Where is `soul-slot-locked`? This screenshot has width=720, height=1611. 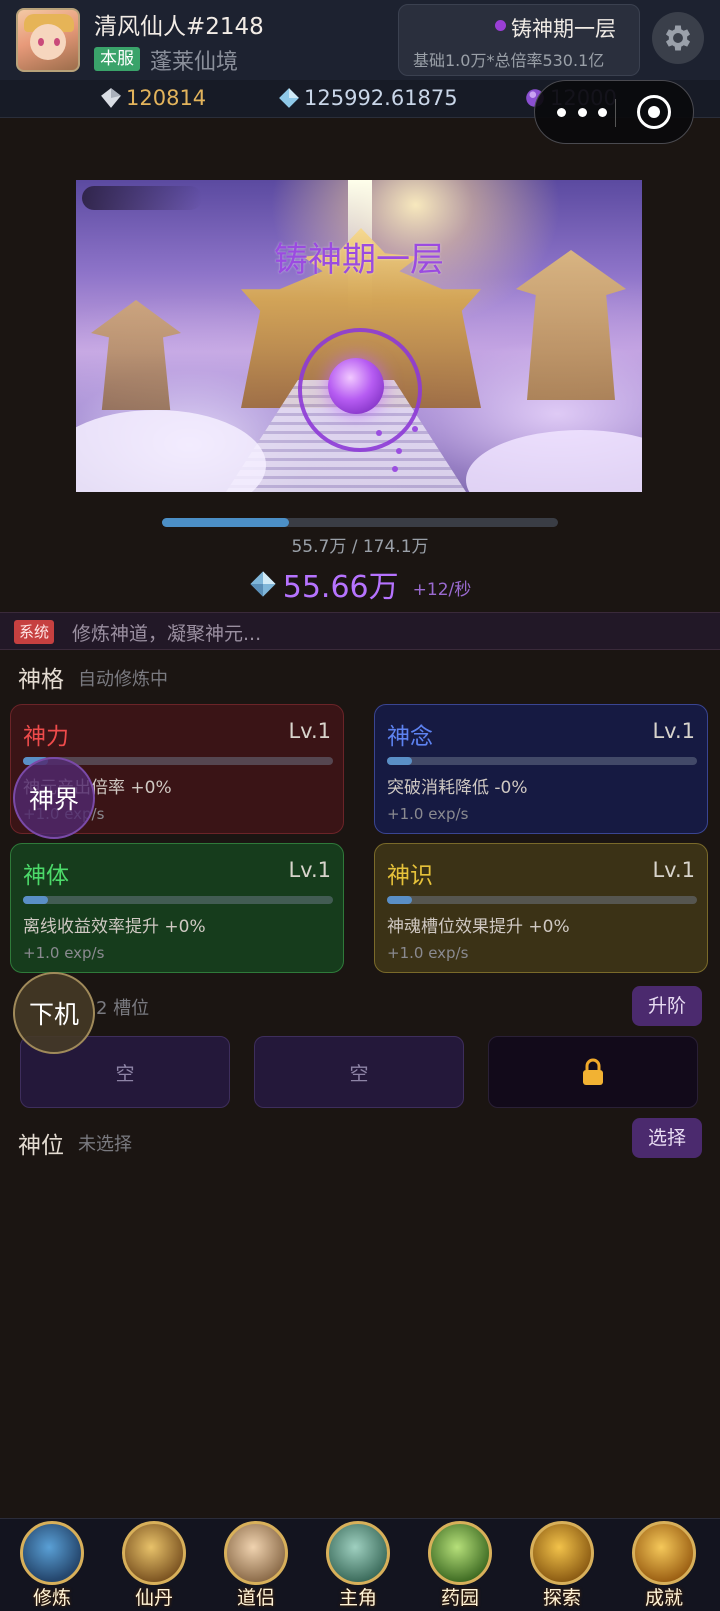 soul-slot-locked is located at coordinates (593, 1072).